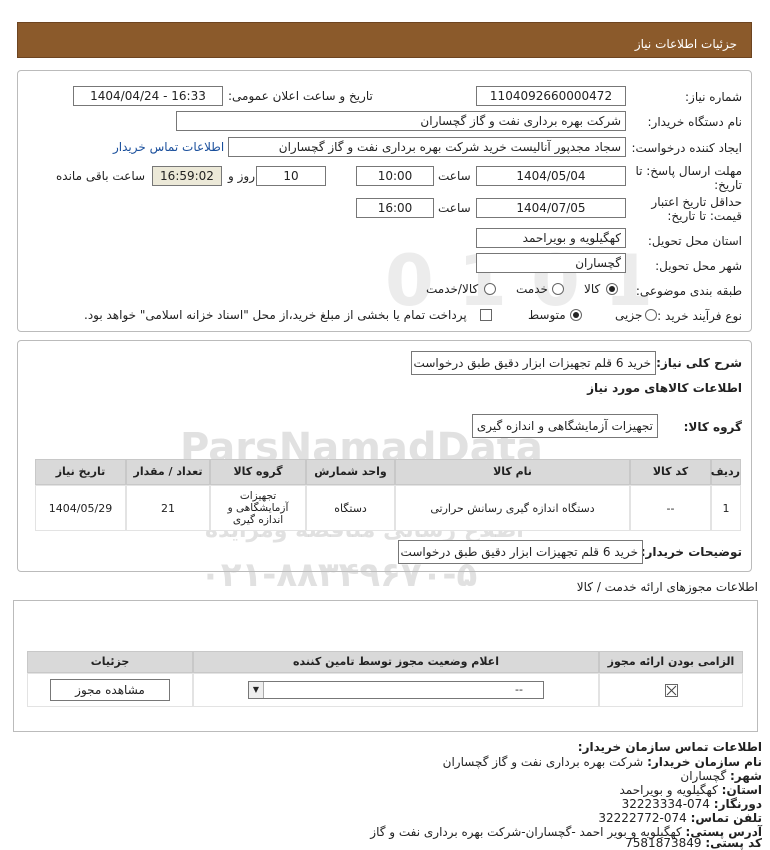 This screenshot has height=850, width=770. What do you see at coordinates (384, 40) in the screenshot?
I see `page-header: جزئیات اطلاعات نیاز` at bounding box center [384, 40].